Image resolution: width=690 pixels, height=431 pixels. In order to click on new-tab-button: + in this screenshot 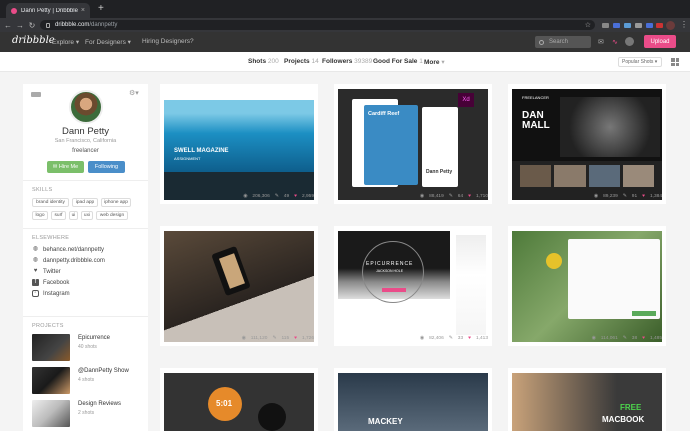, I will do `click(101, 8)`.